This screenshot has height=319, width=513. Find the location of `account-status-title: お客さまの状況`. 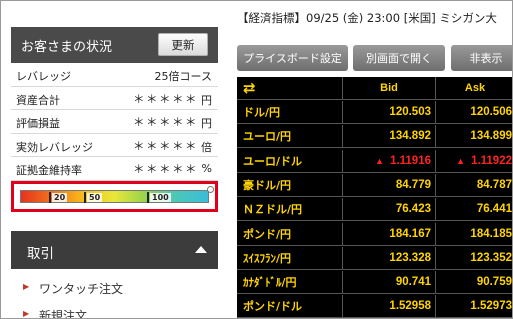

account-status-title: お客さまの状況 is located at coordinates (67, 47).